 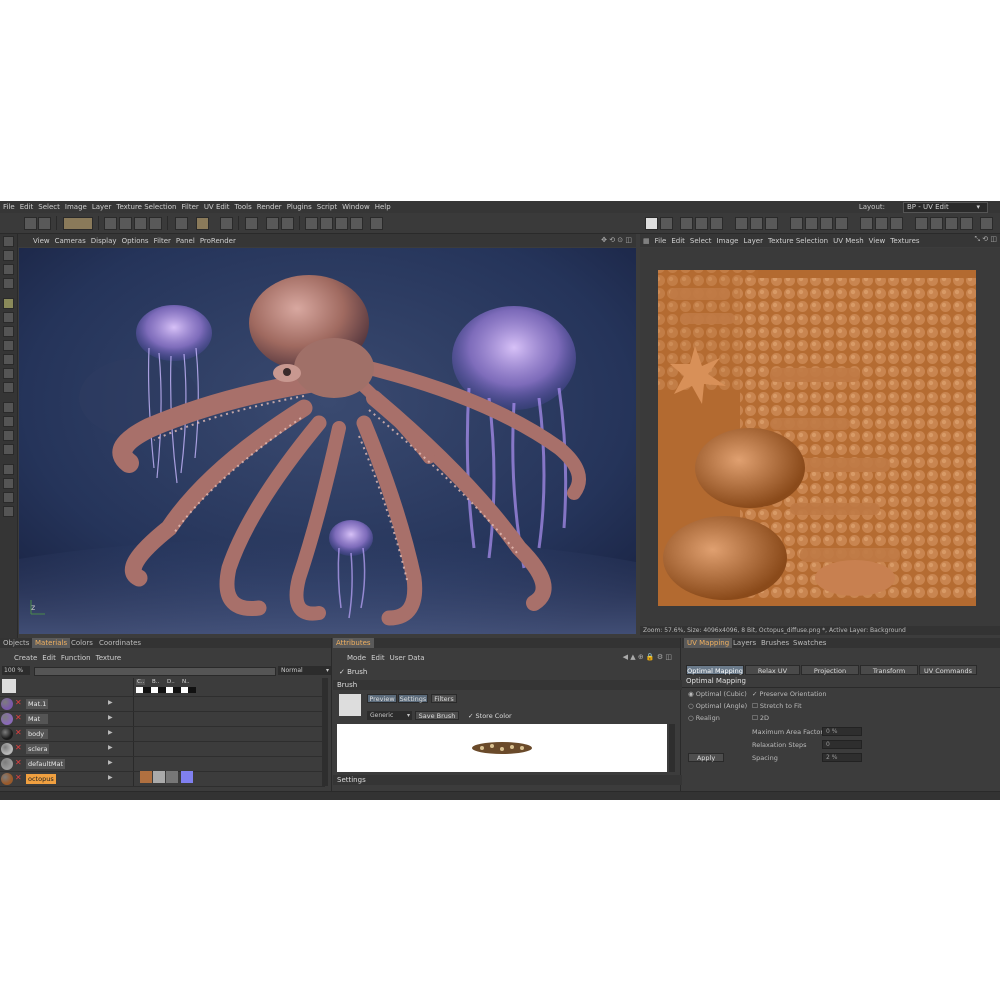 What do you see at coordinates (708, 643) in the screenshot?
I see `tab-uv-mapping: UV Mapping` at bounding box center [708, 643].